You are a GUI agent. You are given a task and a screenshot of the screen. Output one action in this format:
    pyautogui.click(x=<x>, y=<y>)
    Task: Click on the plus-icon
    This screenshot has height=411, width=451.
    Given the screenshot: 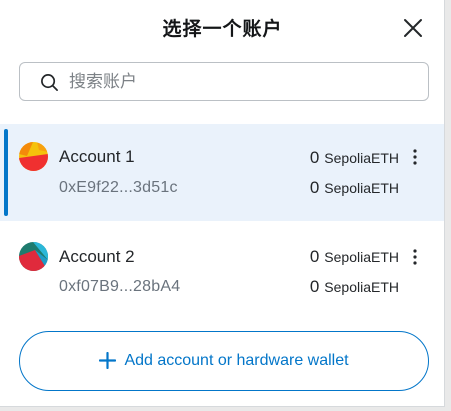 What is the action you would take?
    pyautogui.click(x=108, y=360)
    